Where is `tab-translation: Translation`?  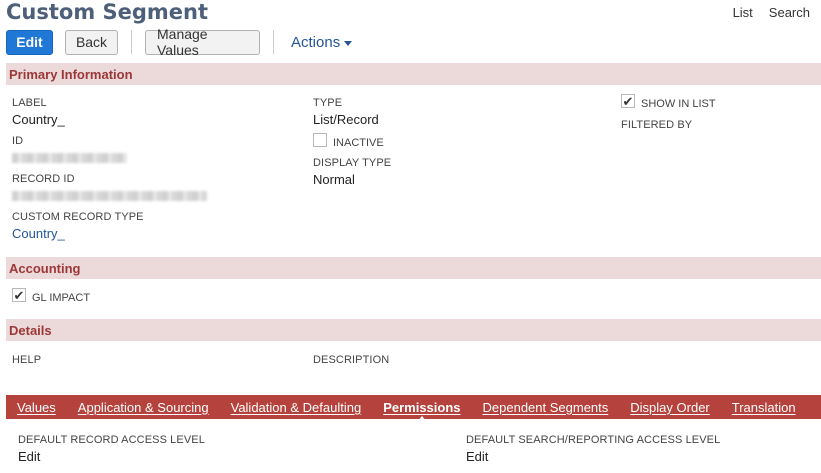 tab-translation: Translation is located at coordinates (764, 407).